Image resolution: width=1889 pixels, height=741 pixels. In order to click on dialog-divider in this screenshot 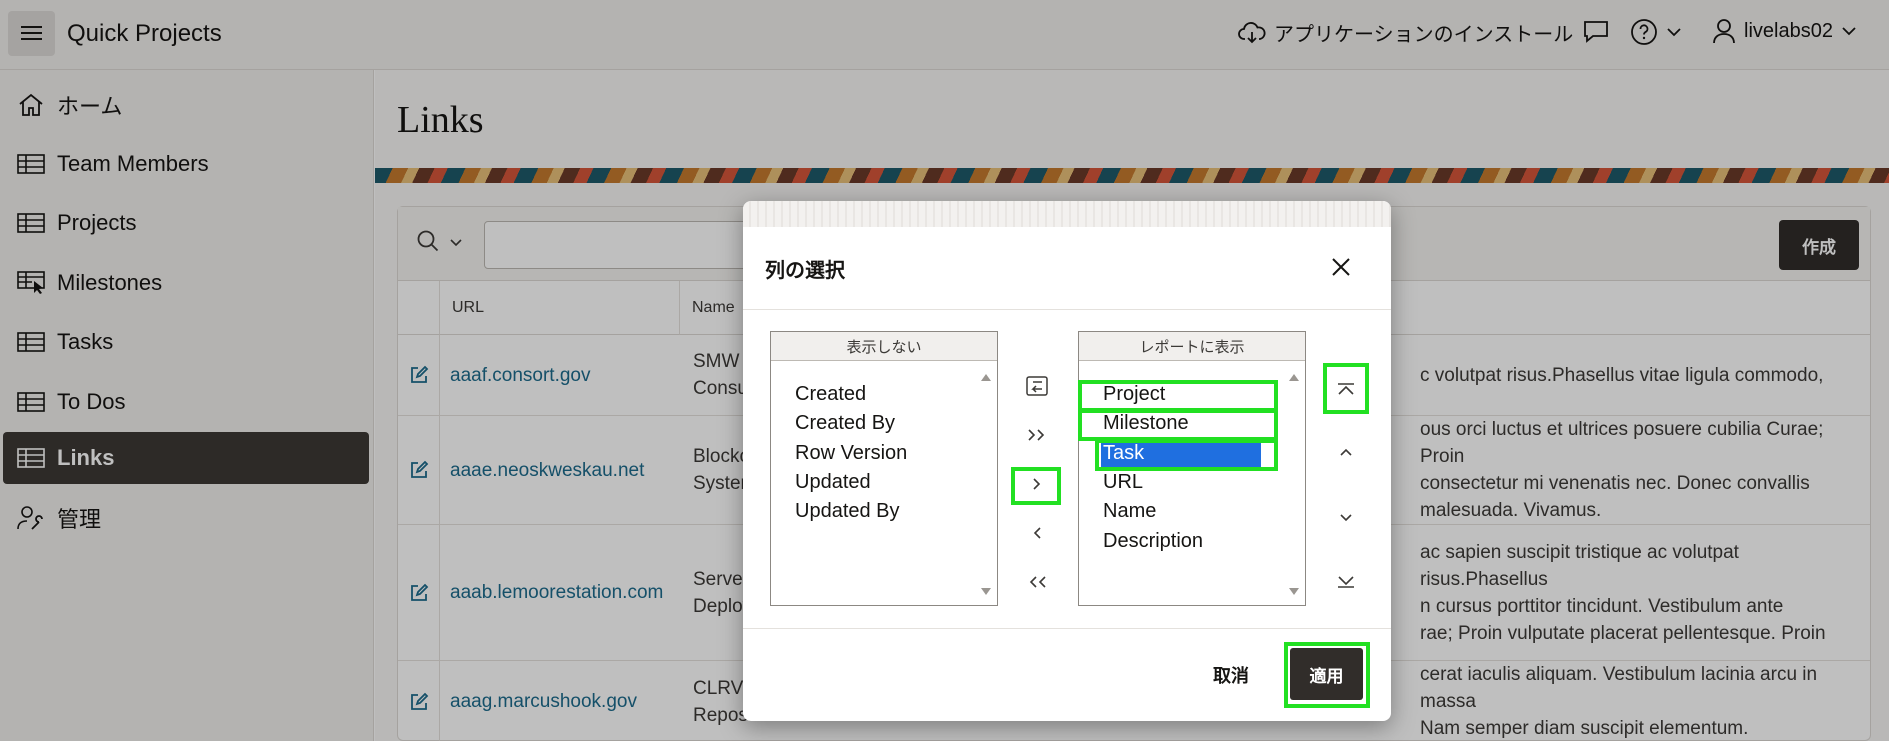, I will do `click(1067, 309)`.